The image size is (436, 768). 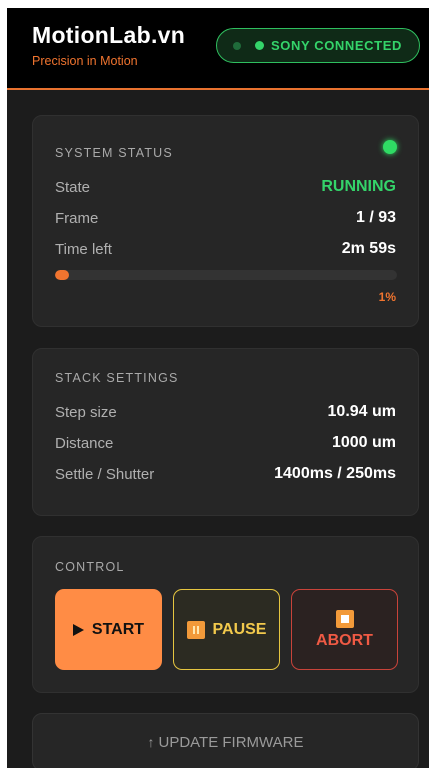 What do you see at coordinates (85, 61) in the screenshot?
I see `brand-subtitle: Precision in Motion` at bounding box center [85, 61].